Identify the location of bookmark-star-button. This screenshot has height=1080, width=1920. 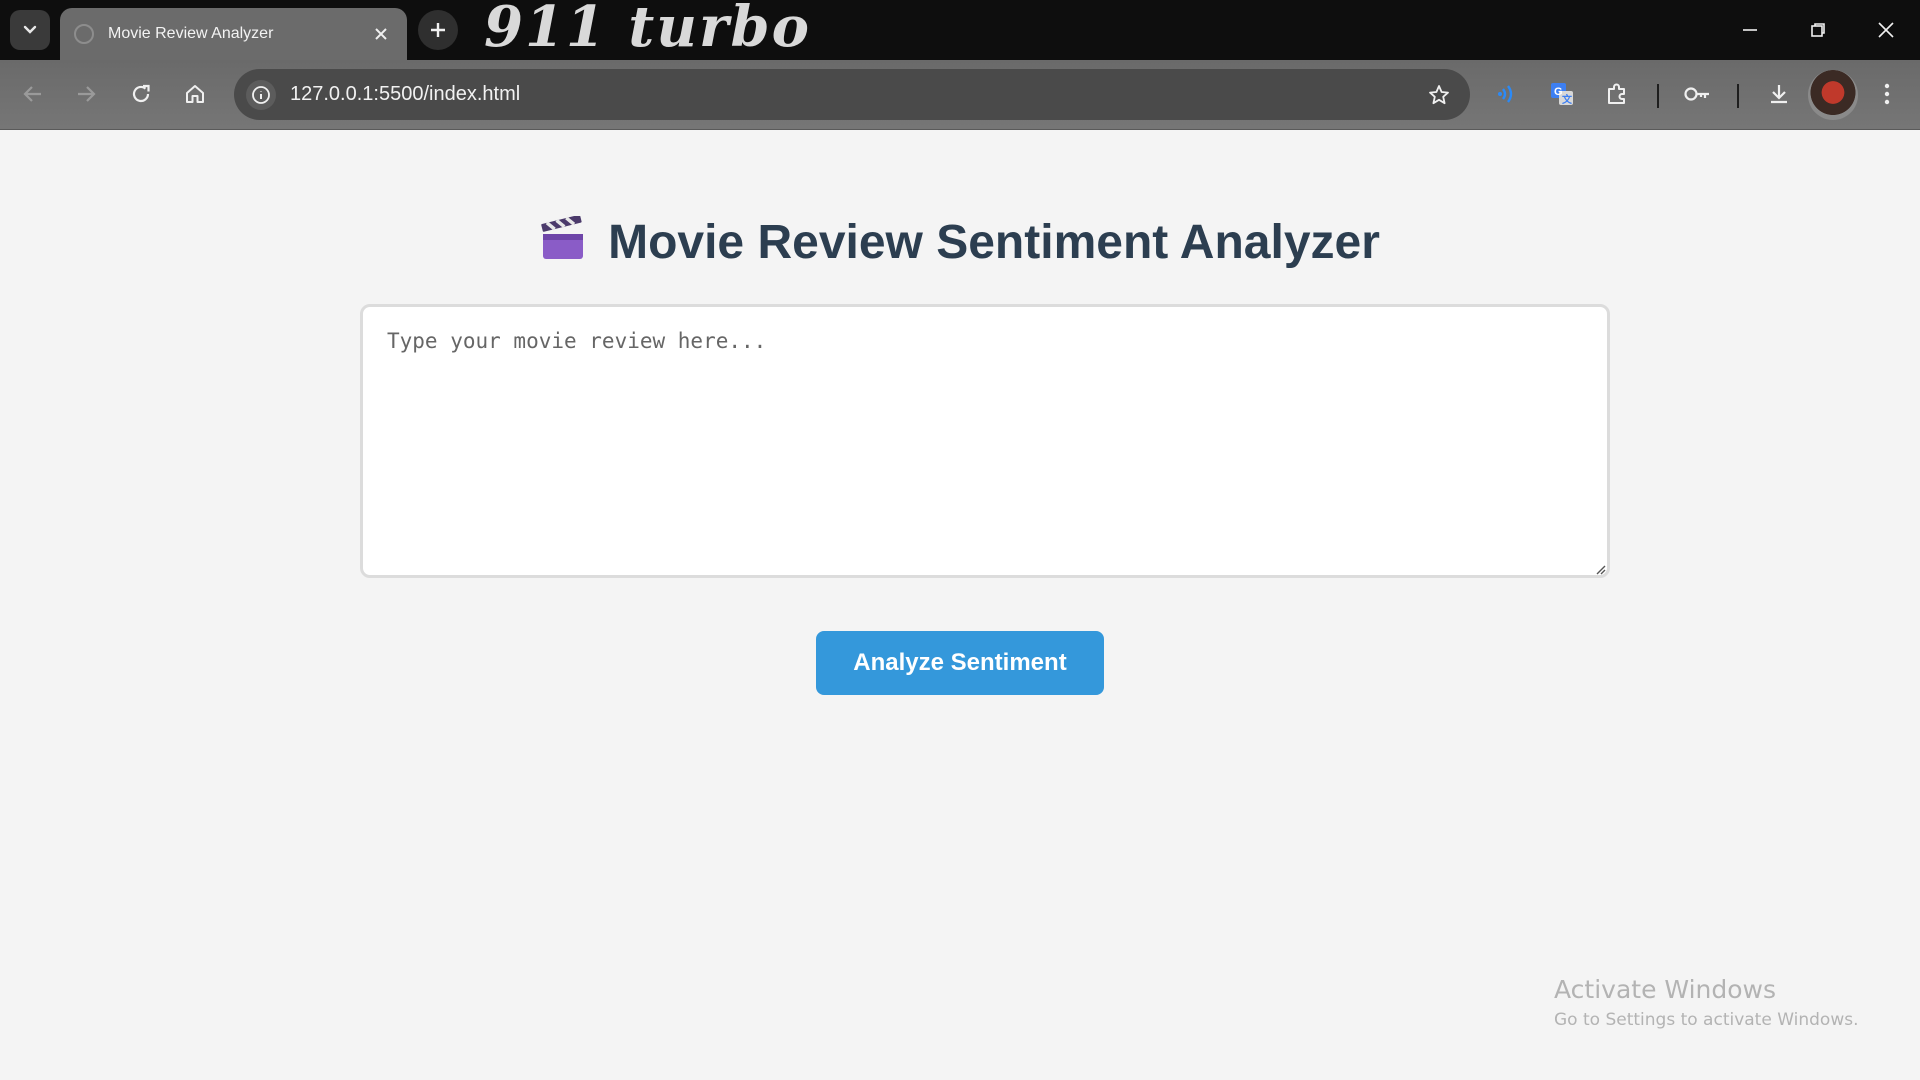
(1439, 95).